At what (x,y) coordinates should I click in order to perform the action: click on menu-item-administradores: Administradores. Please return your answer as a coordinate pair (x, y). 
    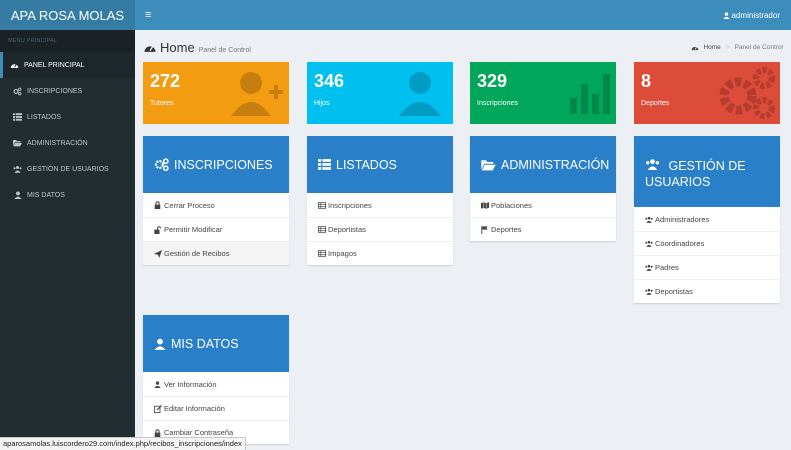
    Looking at the image, I should click on (707, 219).